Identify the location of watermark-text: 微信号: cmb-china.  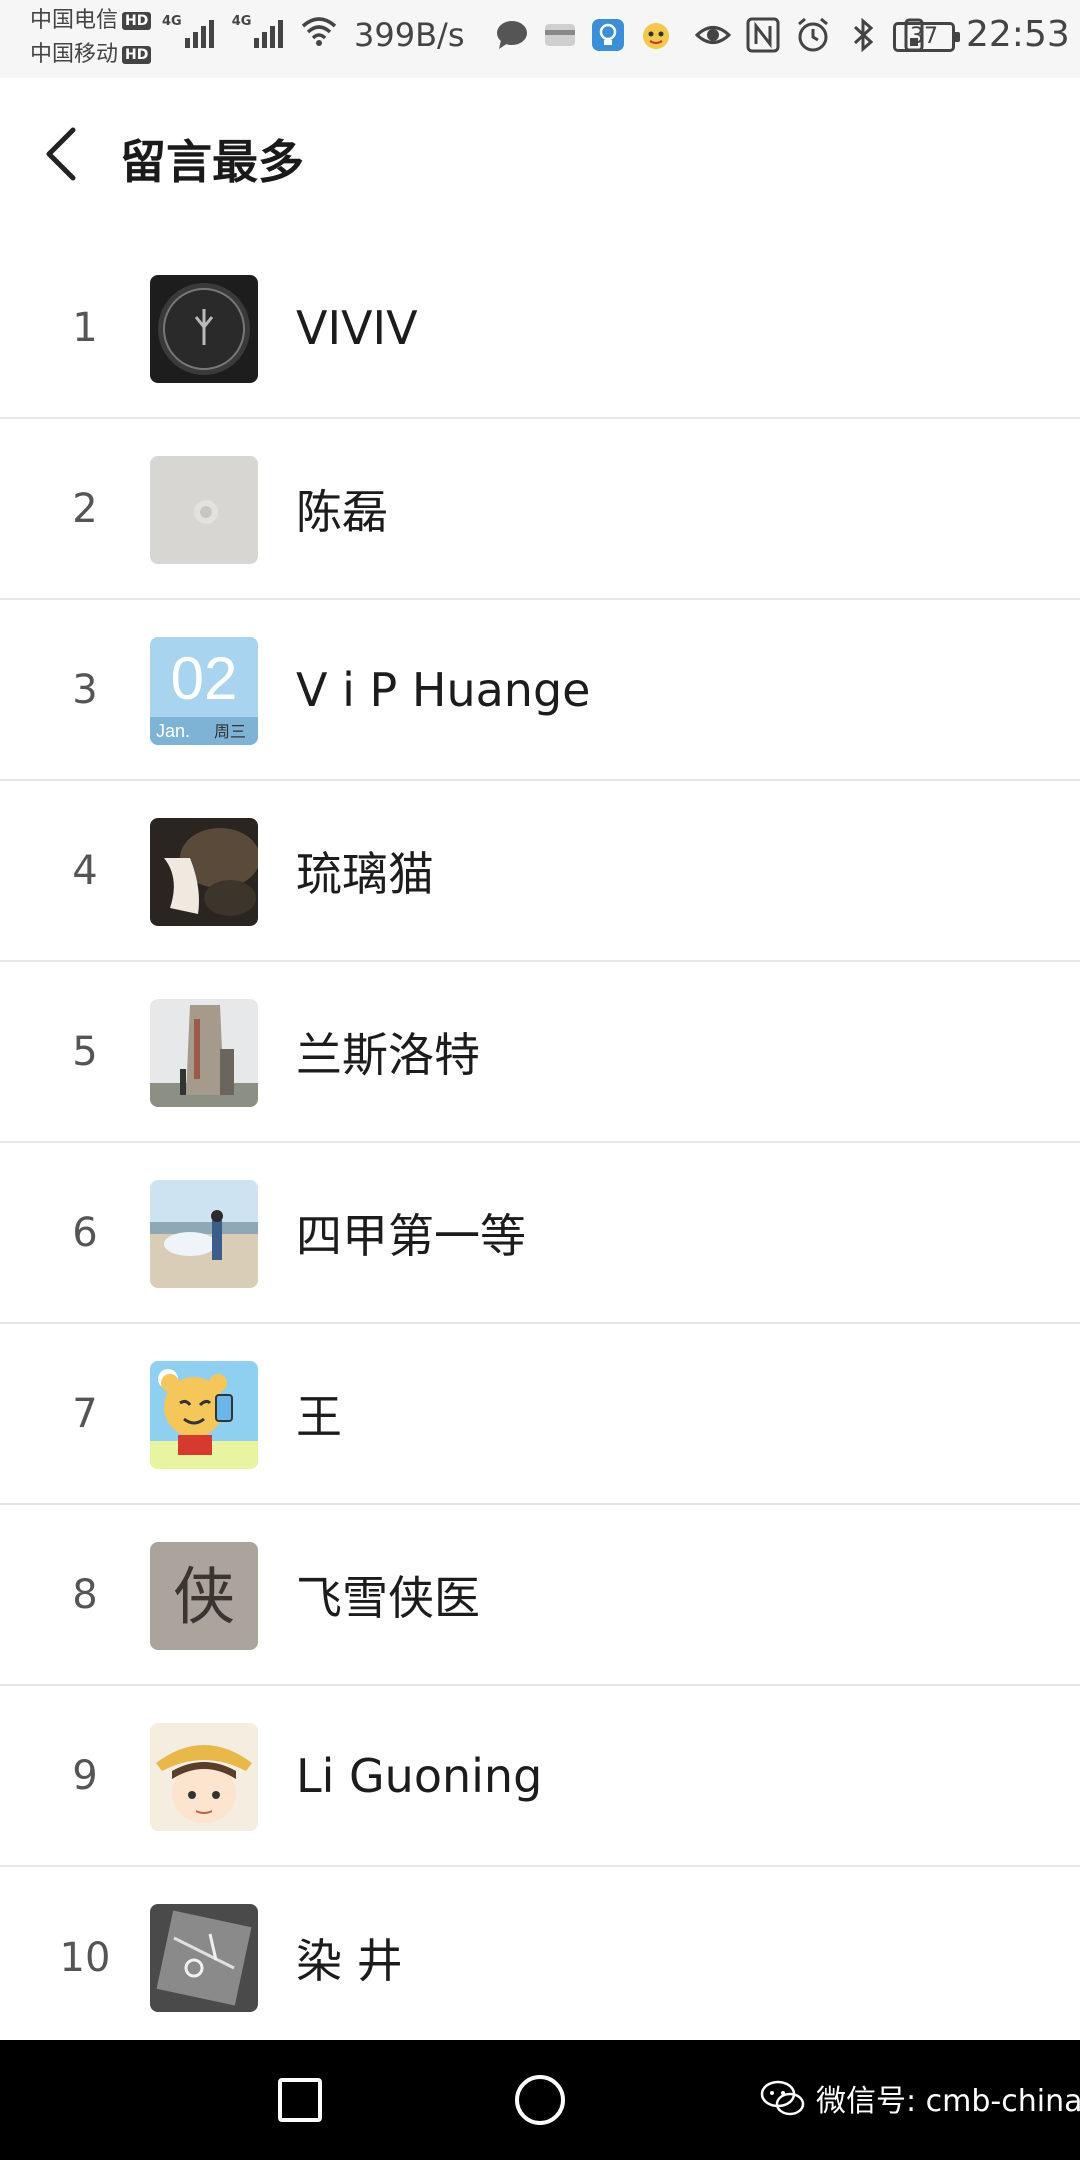
(948, 2101).